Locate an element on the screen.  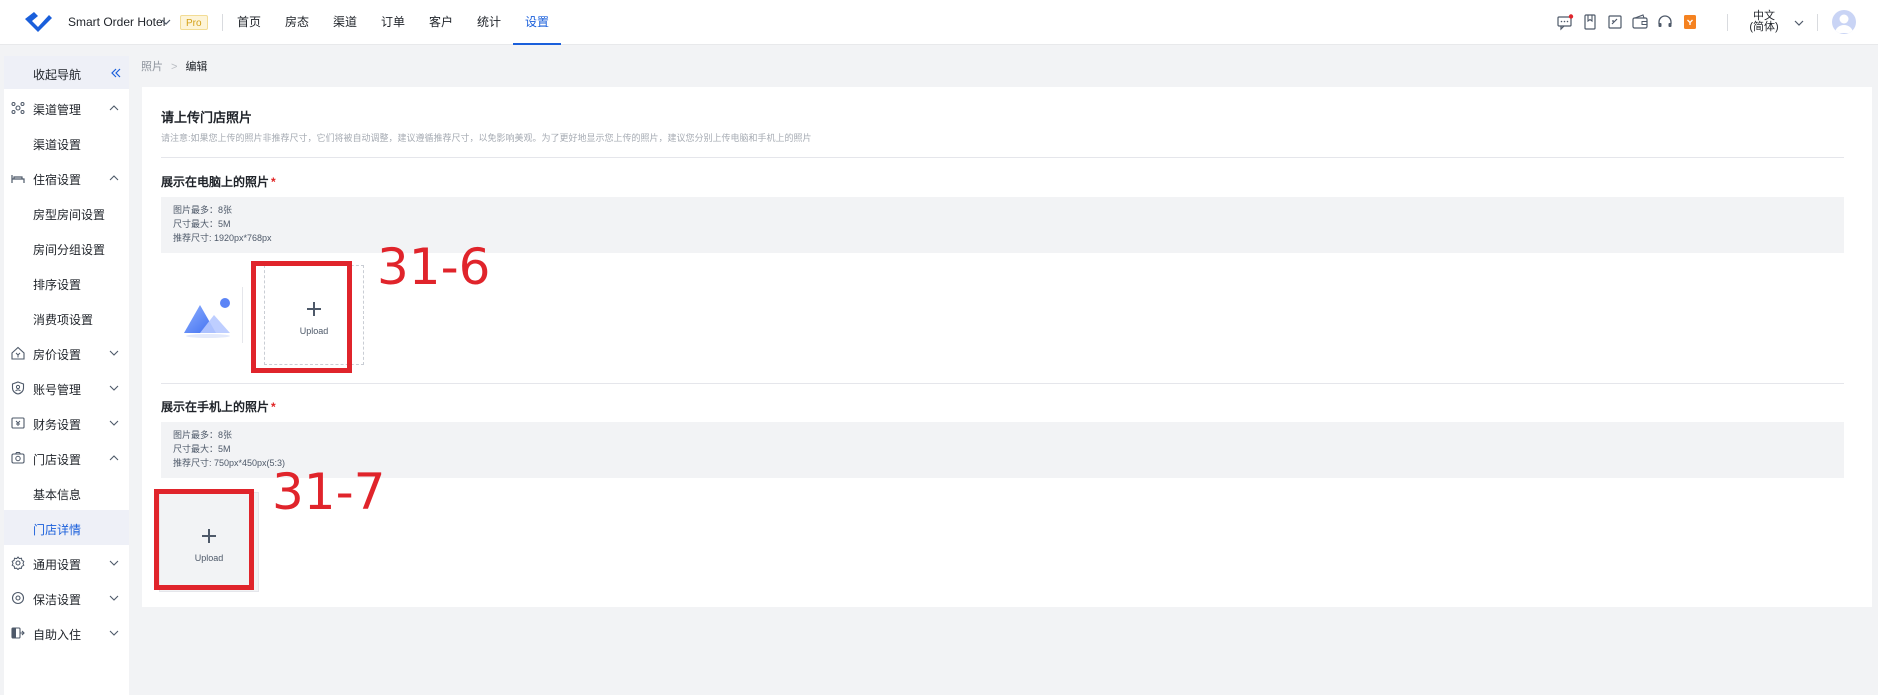
nav-channel: 渠道 is located at coordinates (345, 22).